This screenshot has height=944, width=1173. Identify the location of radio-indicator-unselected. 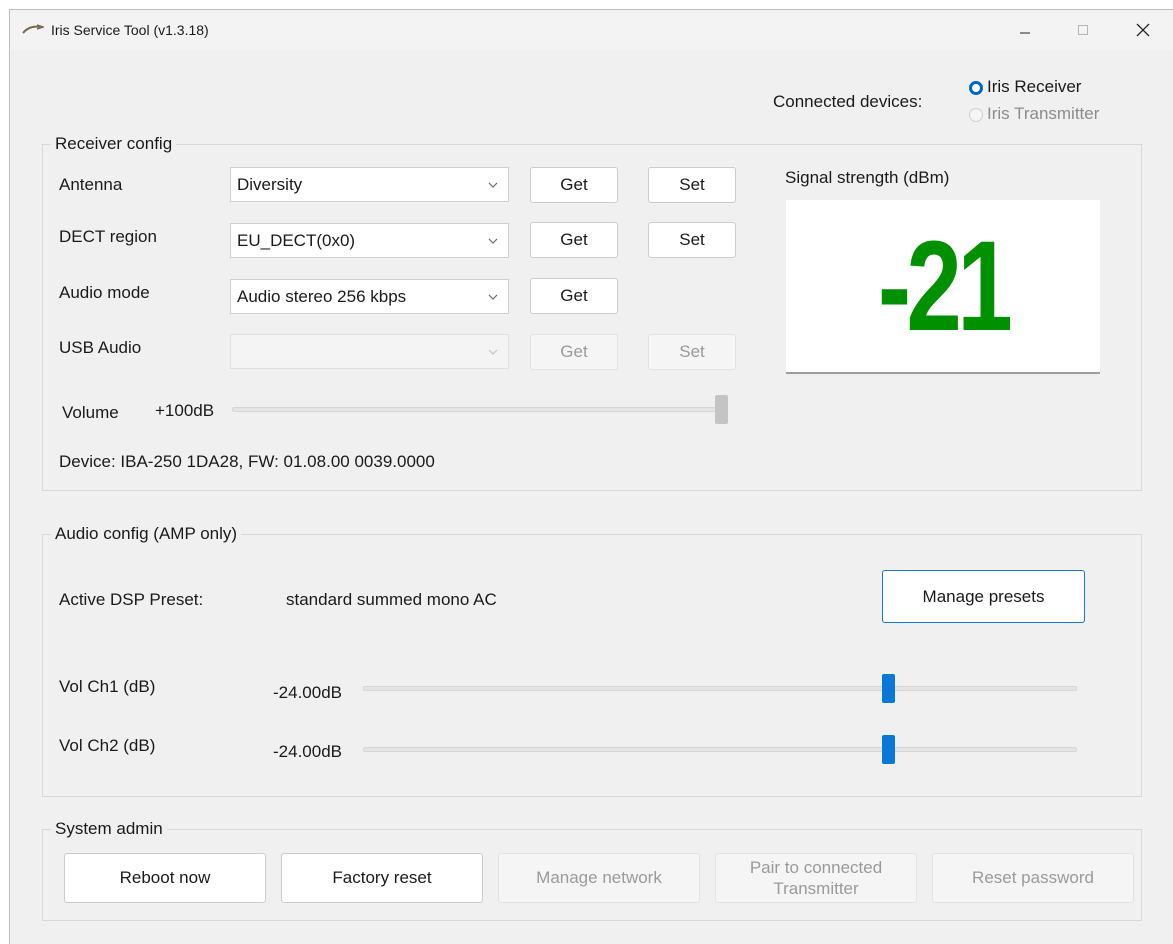
(976, 115).